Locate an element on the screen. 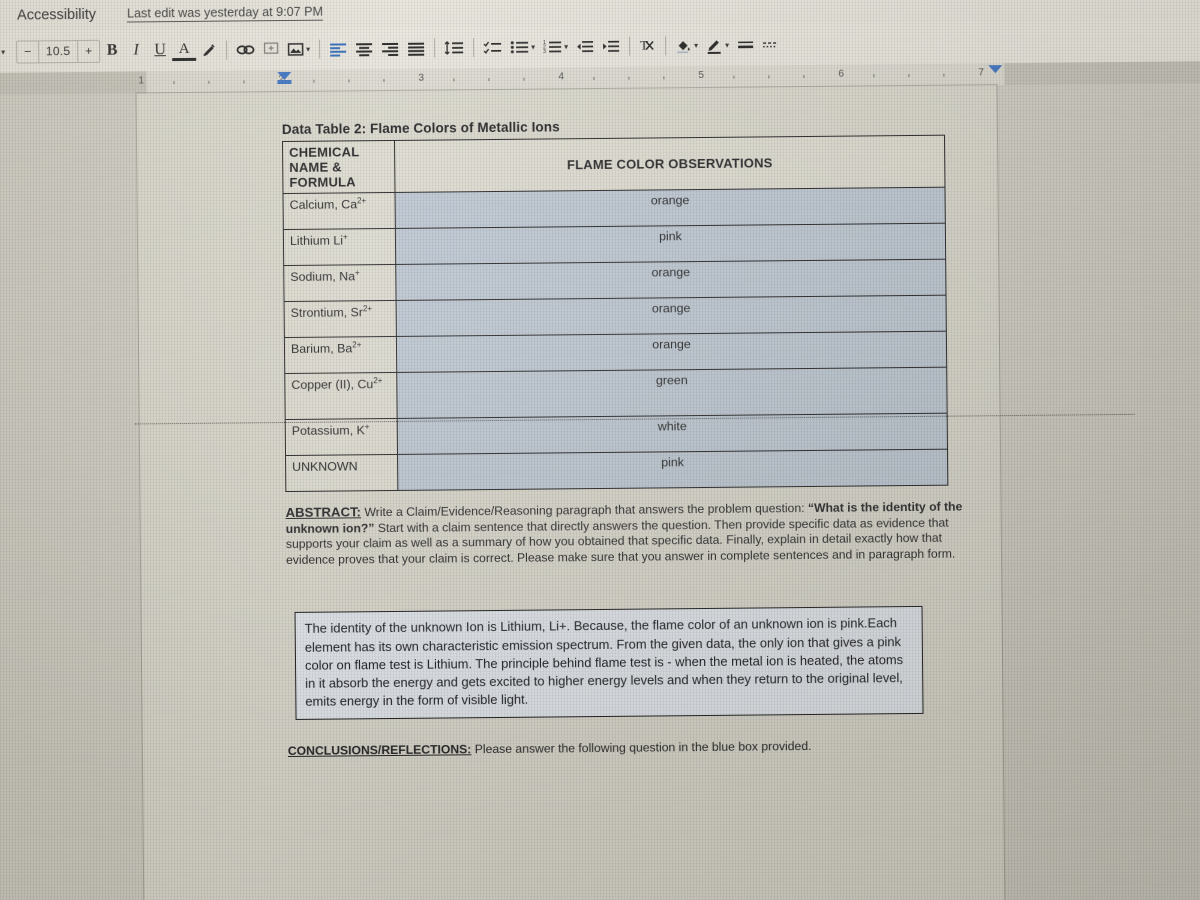 The height and width of the screenshot is (900, 1200). table-row: UNKNOWN pink is located at coordinates (616, 470).